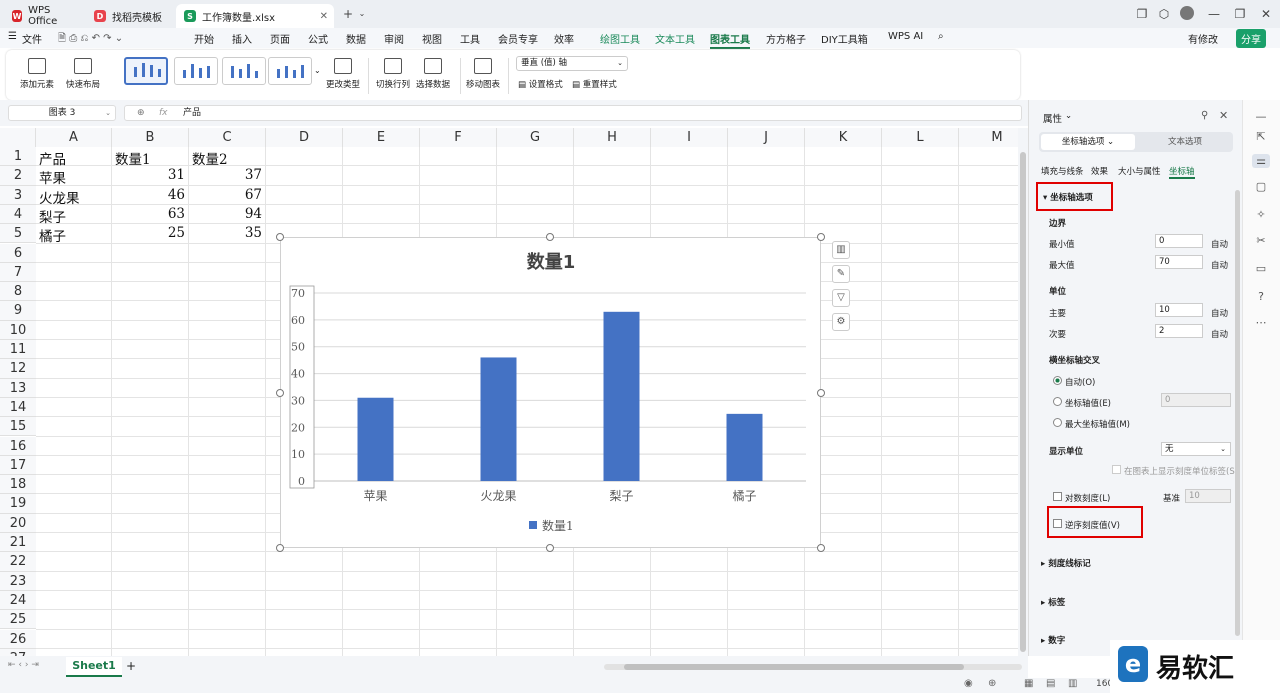 This screenshot has width=1280, height=693. Describe the element at coordinates (470, 38) in the screenshot. I see `menu-tools: 工具` at that location.